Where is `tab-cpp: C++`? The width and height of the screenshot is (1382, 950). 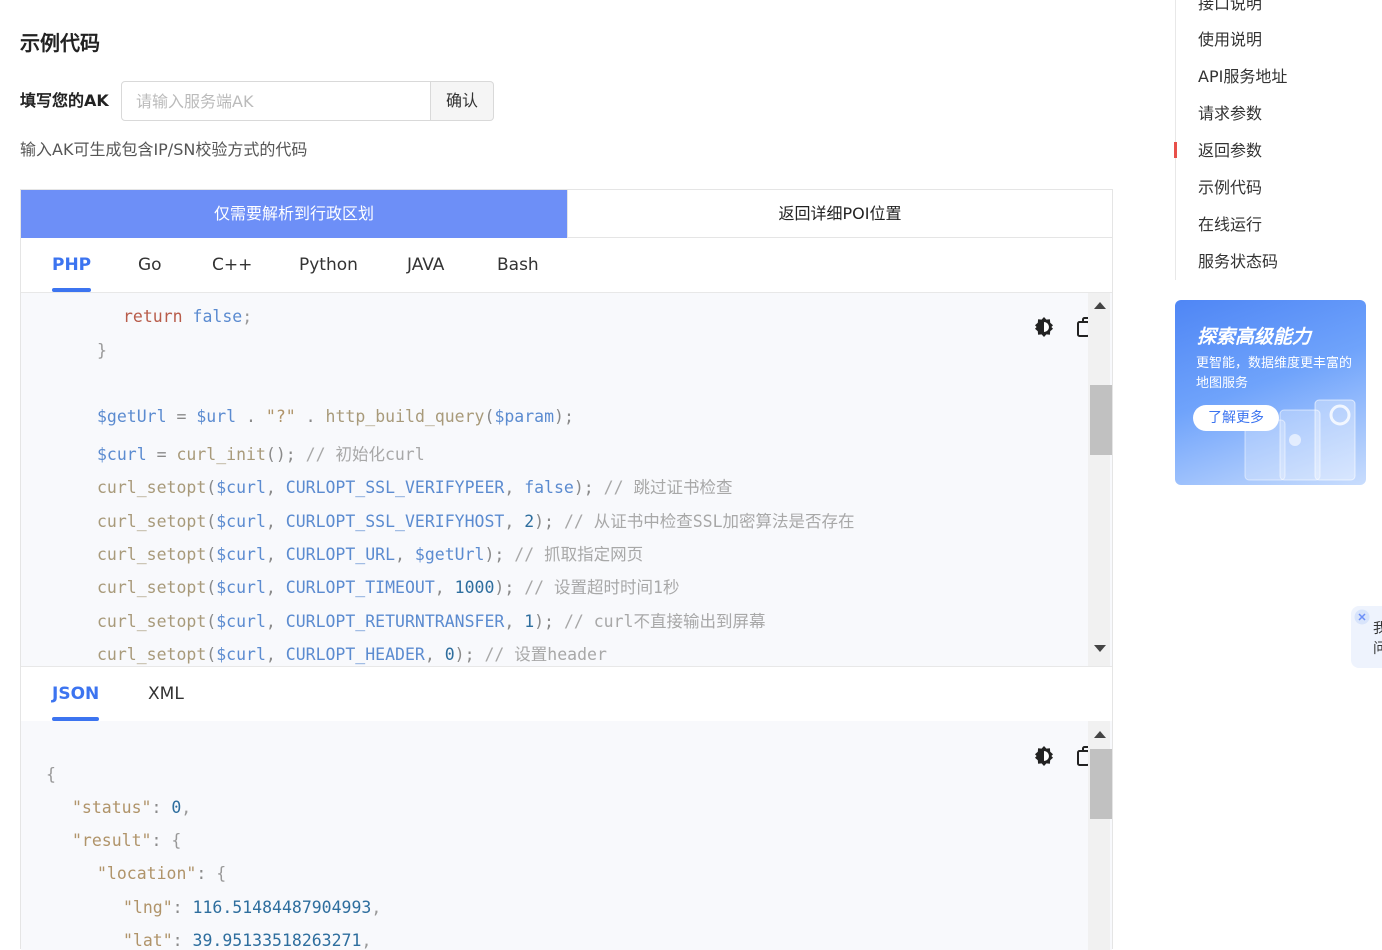
tab-cpp: C++ is located at coordinates (232, 265).